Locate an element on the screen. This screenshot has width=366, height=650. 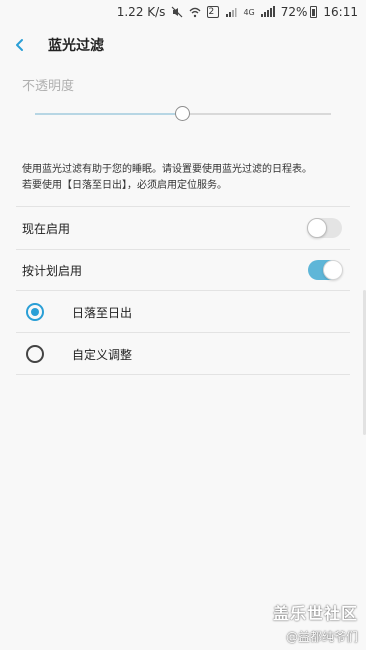
notification-2-icon: 2 is located at coordinates (213, 12).